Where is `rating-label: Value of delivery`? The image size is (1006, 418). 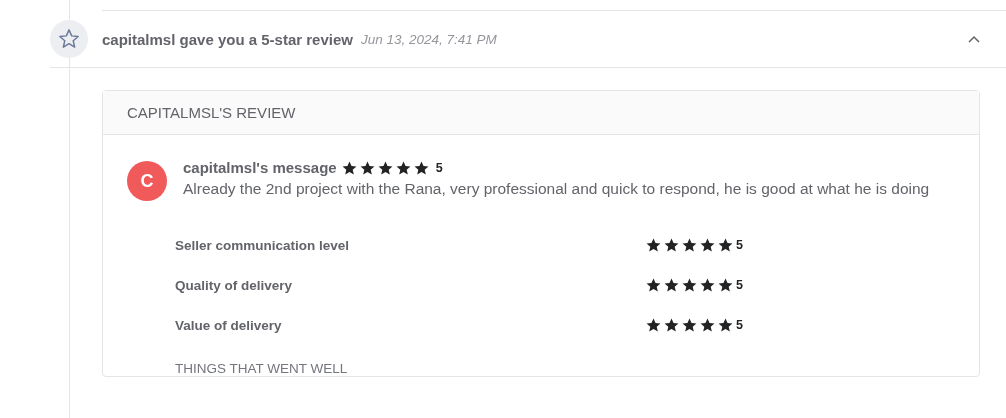
rating-label: Value of delivery is located at coordinates (229, 325).